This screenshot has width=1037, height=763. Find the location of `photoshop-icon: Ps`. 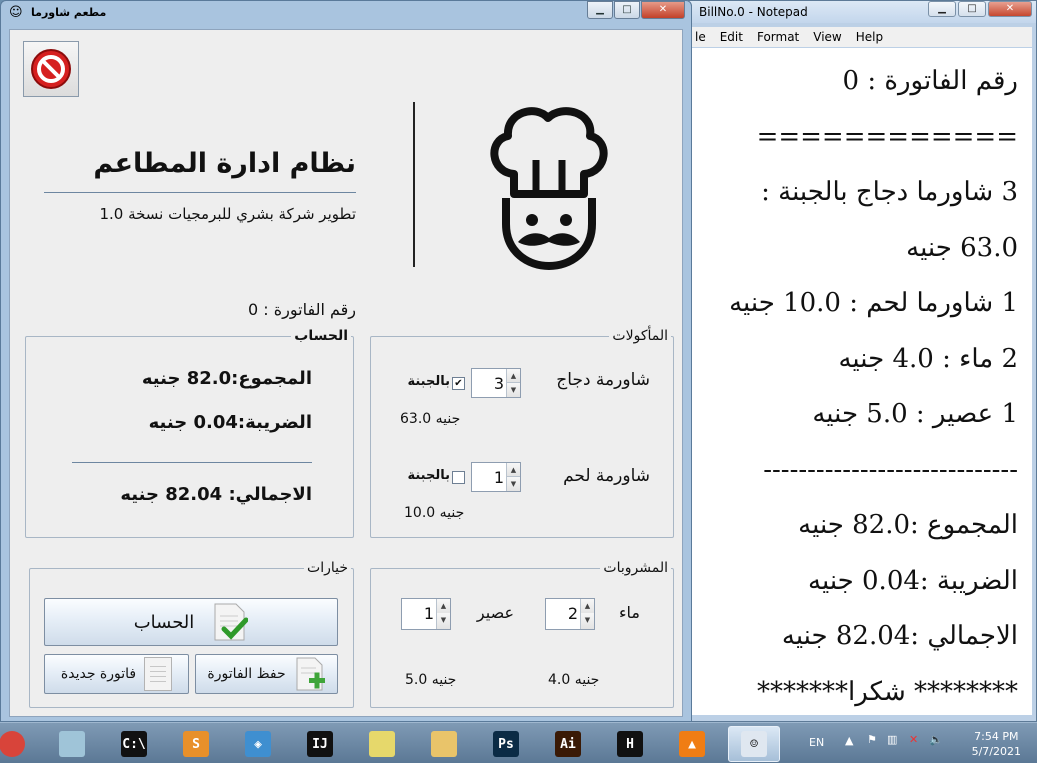

photoshop-icon: Ps is located at coordinates (506, 744).